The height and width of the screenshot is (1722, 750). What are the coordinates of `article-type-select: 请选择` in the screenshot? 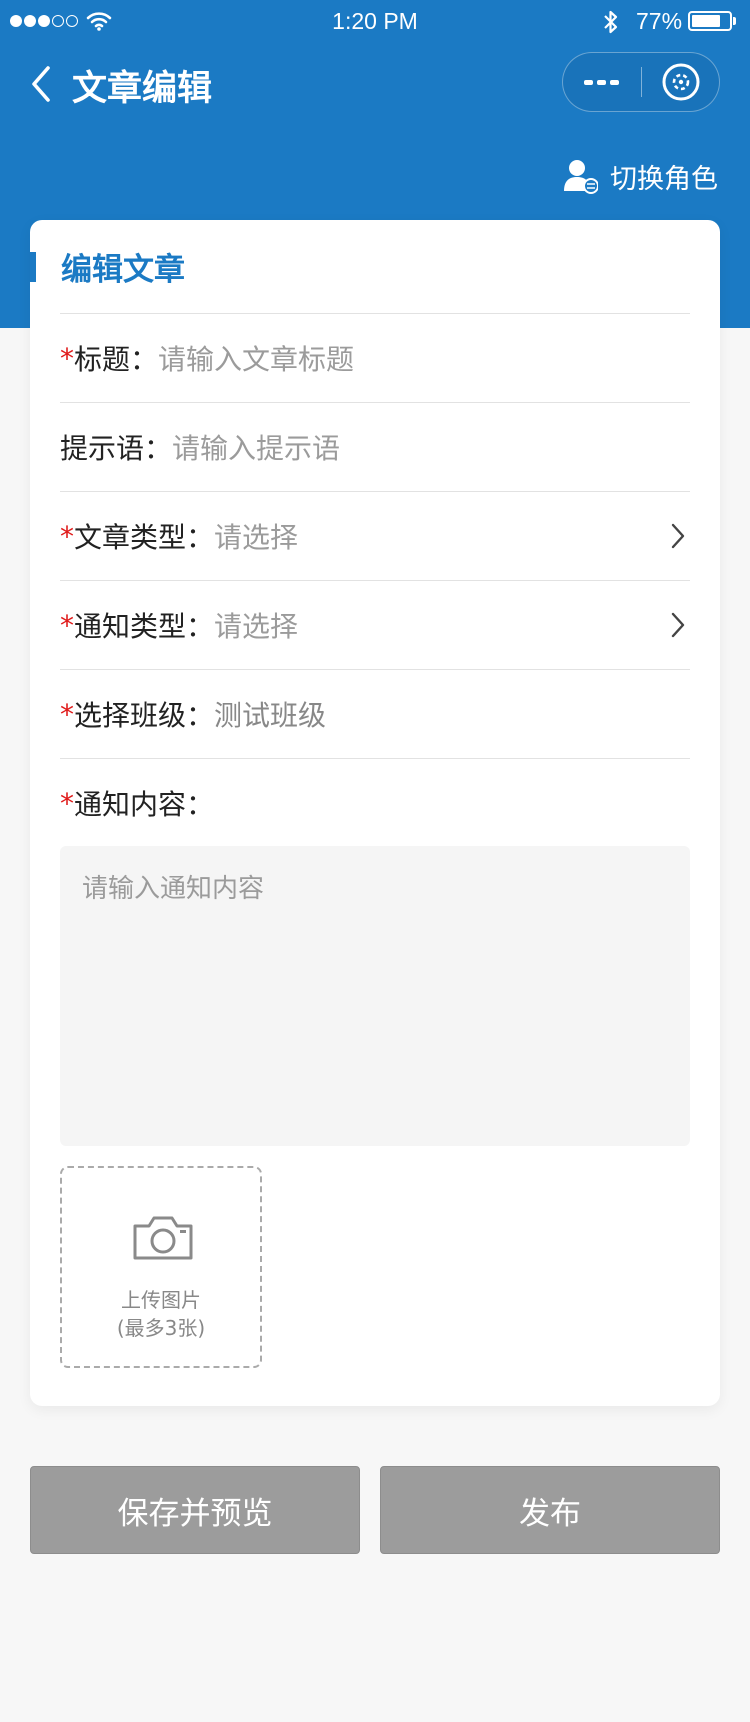 It's located at (256, 536).